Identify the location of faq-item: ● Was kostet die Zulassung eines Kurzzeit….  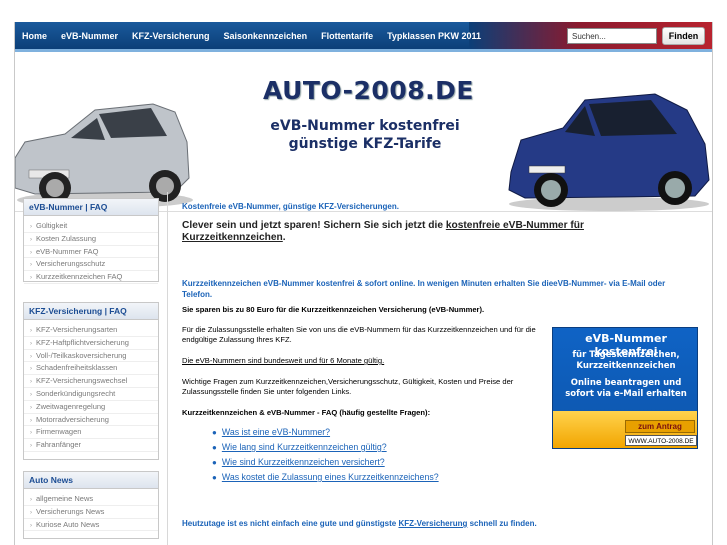
(325, 477).